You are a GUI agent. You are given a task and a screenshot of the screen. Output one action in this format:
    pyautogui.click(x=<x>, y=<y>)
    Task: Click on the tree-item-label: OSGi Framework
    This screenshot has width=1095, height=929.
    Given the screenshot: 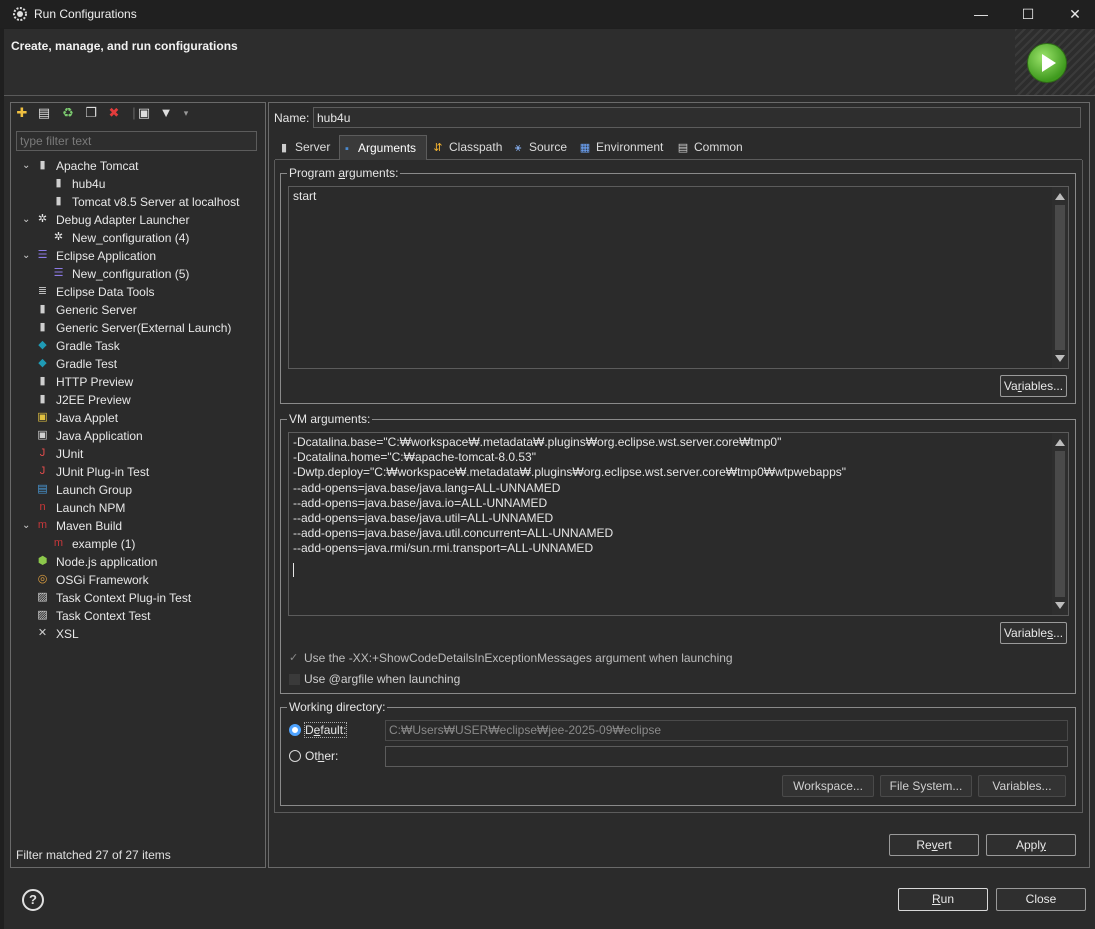 What is the action you would take?
    pyautogui.click(x=102, y=580)
    